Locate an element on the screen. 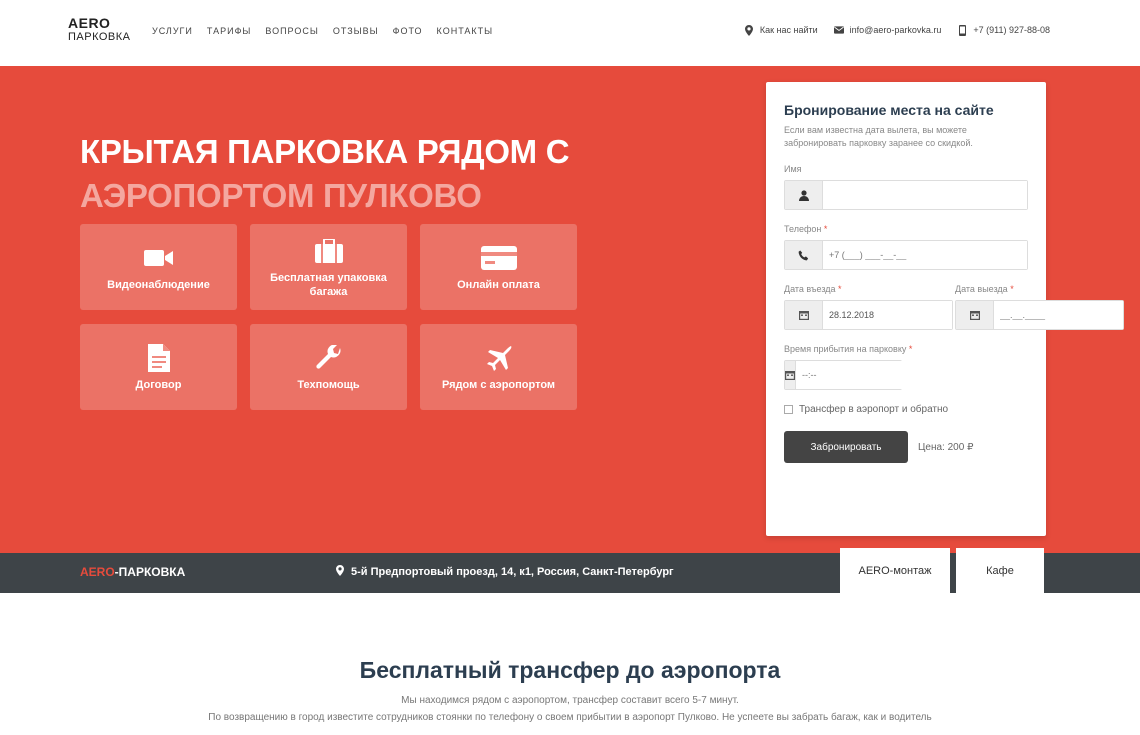 This screenshot has height=735, width=1140. arrival-label: Время прибытия на парковку * is located at coordinates (906, 349).